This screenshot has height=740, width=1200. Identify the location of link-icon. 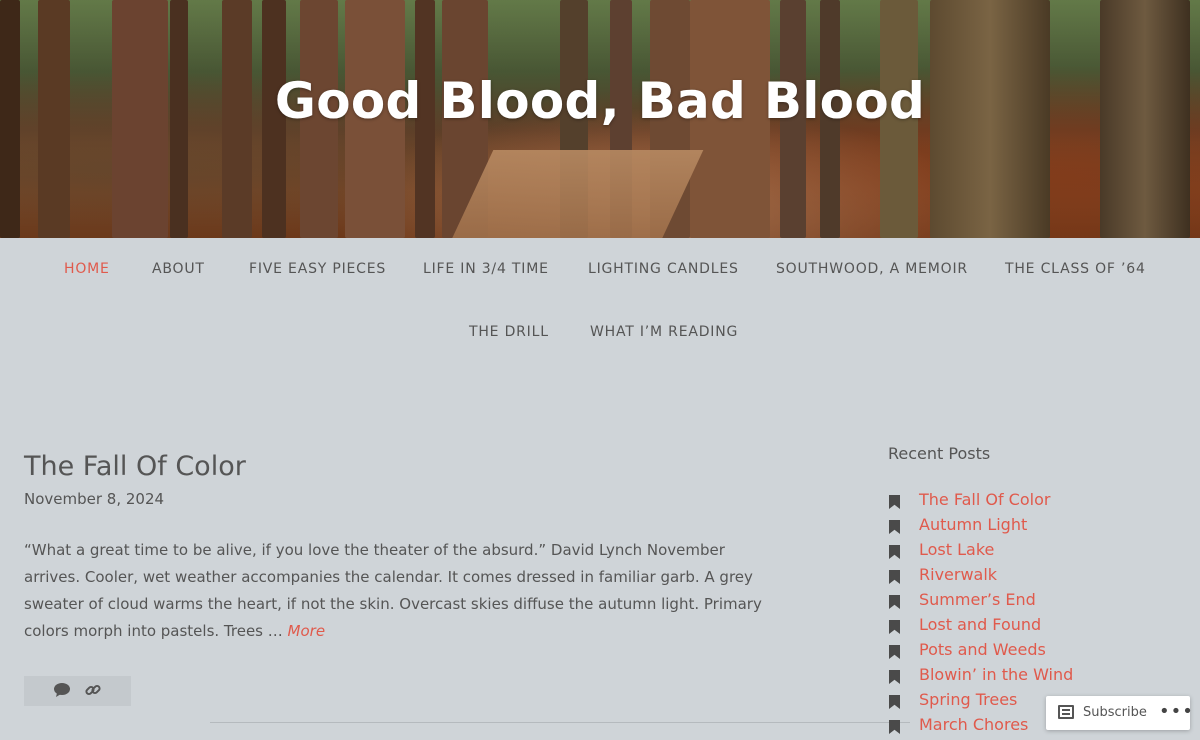
(93, 692).